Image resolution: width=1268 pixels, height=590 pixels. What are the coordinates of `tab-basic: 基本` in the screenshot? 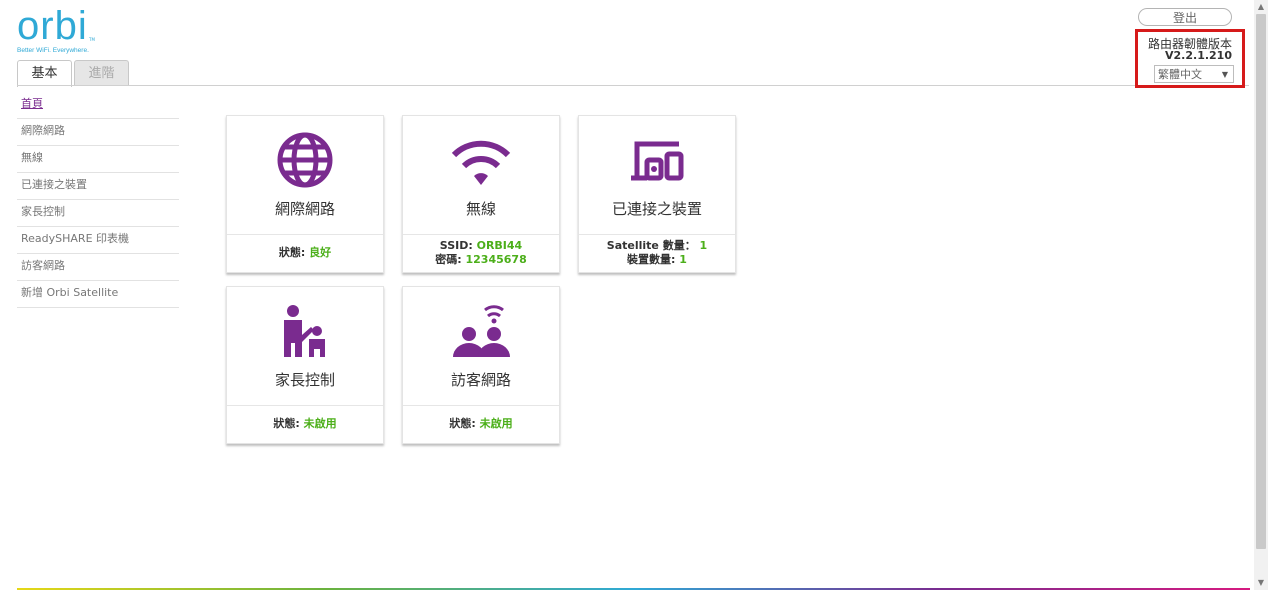 It's located at (44, 73).